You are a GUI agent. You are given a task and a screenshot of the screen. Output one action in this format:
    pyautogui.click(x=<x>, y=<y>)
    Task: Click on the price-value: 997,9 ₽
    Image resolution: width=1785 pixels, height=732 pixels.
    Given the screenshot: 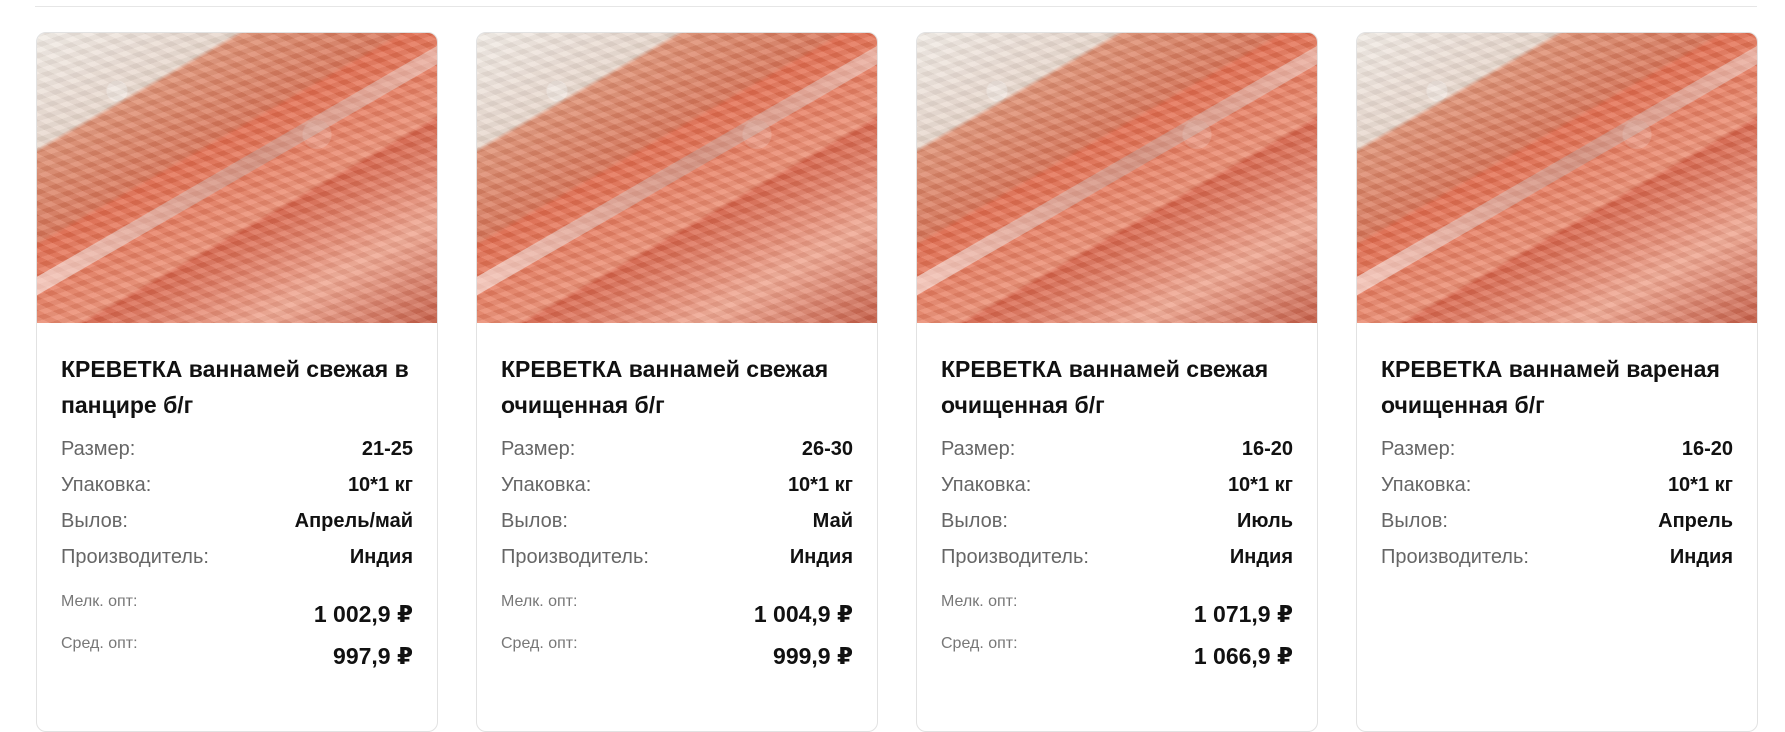 What is the action you would take?
    pyautogui.click(x=373, y=656)
    